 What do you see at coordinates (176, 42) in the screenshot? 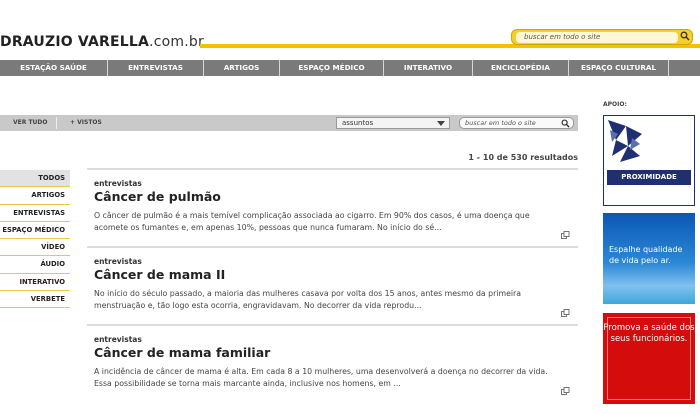
I see `logo-domain: .com.br` at bounding box center [176, 42].